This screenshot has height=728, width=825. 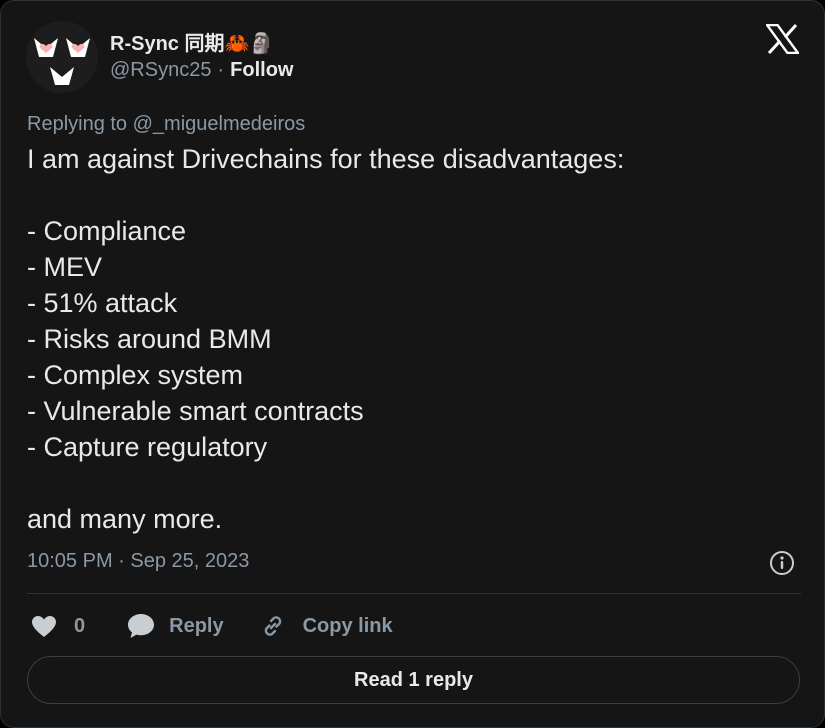 I want to click on heart-eyes-face-avatar-icon, so click(x=62, y=57).